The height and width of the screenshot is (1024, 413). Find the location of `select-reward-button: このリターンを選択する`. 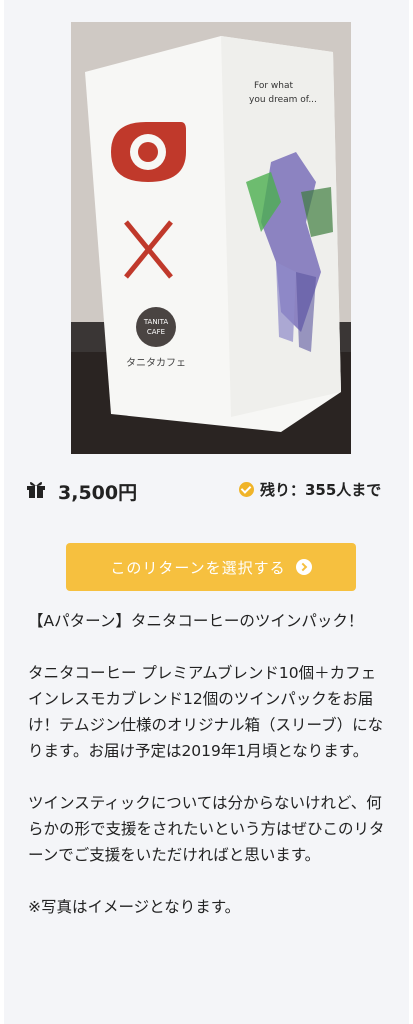

select-reward-button: このリターンを選択する is located at coordinates (211, 567).